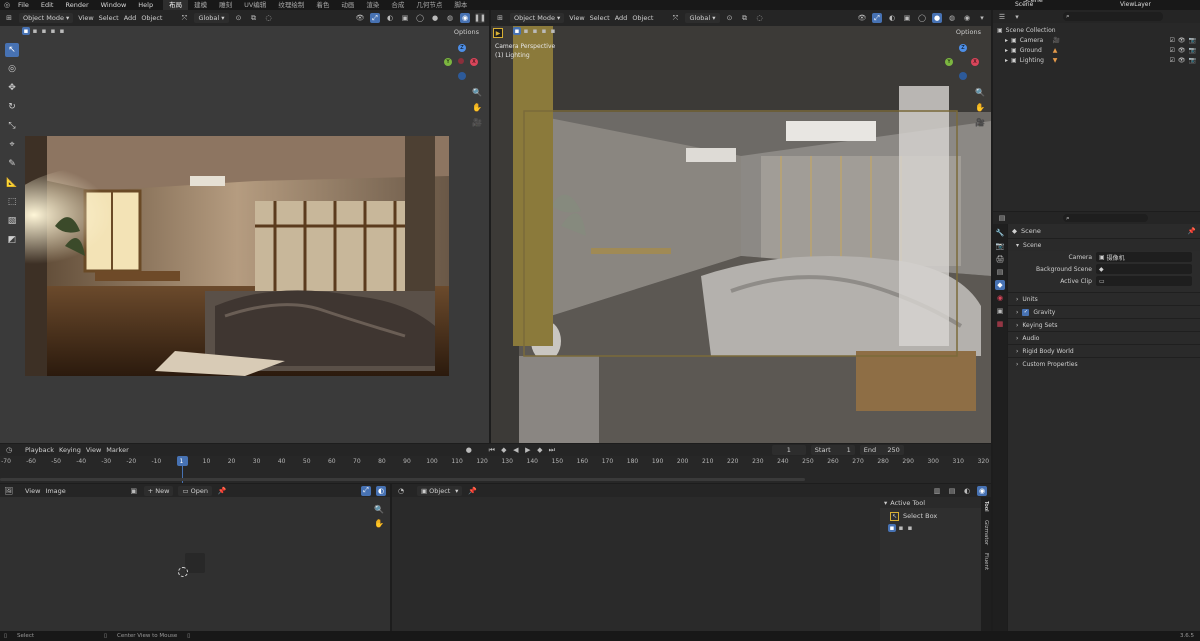 This screenshot has width=1200, height=641. What do you see at coordinates (472, 491) in the screenshot?
I see `pin-icon: 📌` at bounding box center [472, 491].